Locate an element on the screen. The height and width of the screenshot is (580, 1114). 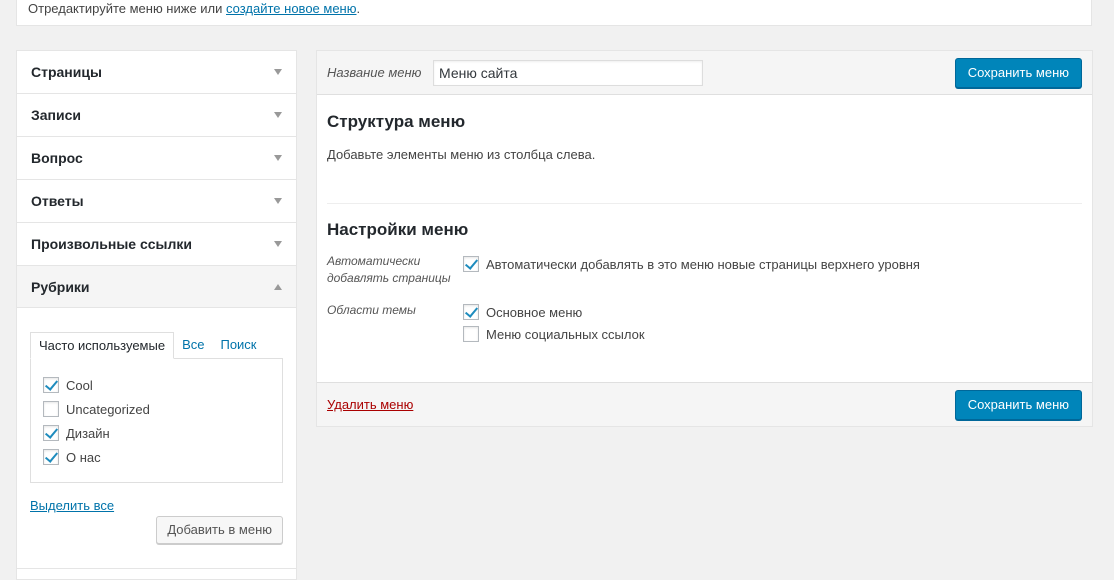
accordion-label: Произвольные ссылки is located at coordinates (111, 244).